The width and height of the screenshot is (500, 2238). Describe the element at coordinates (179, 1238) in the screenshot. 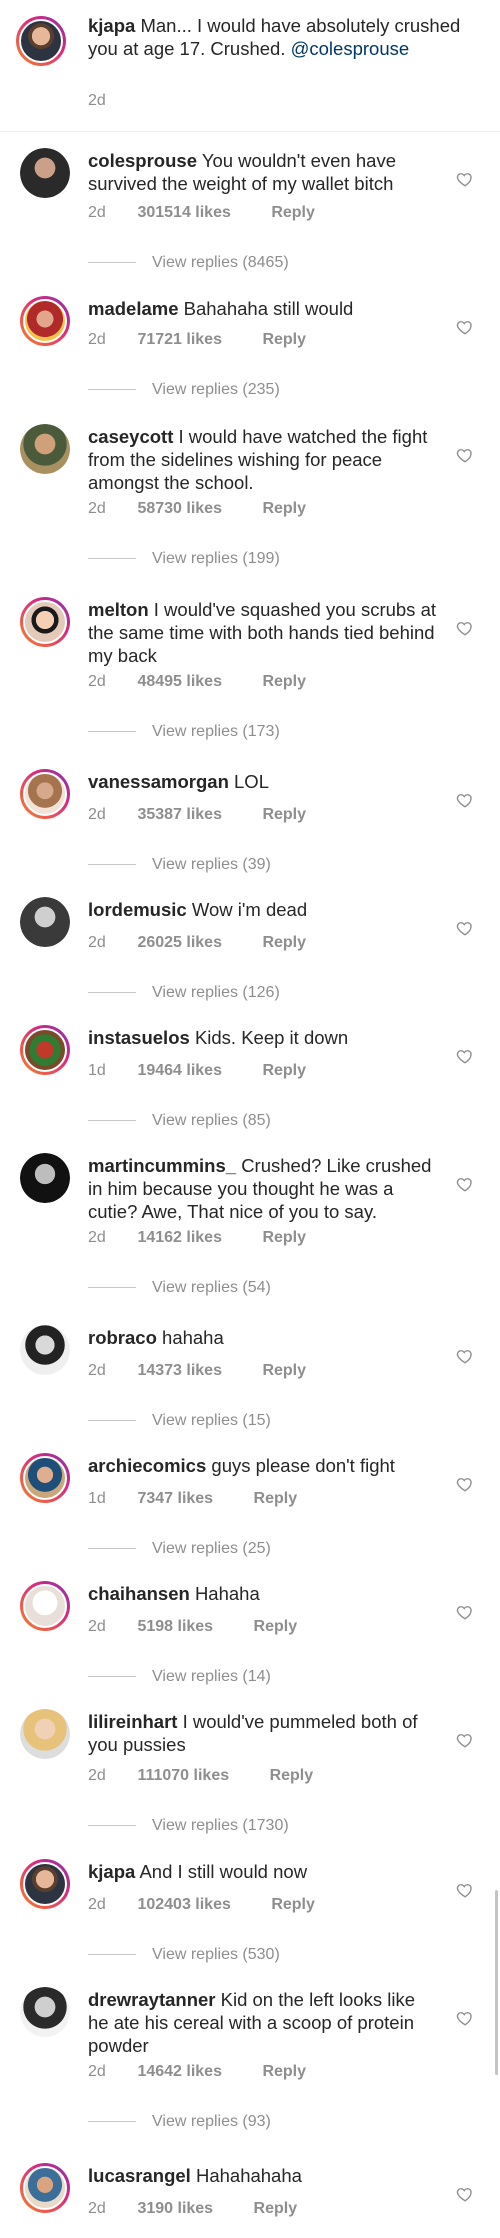

I see `comment-likes: 14162 likes` at that location.